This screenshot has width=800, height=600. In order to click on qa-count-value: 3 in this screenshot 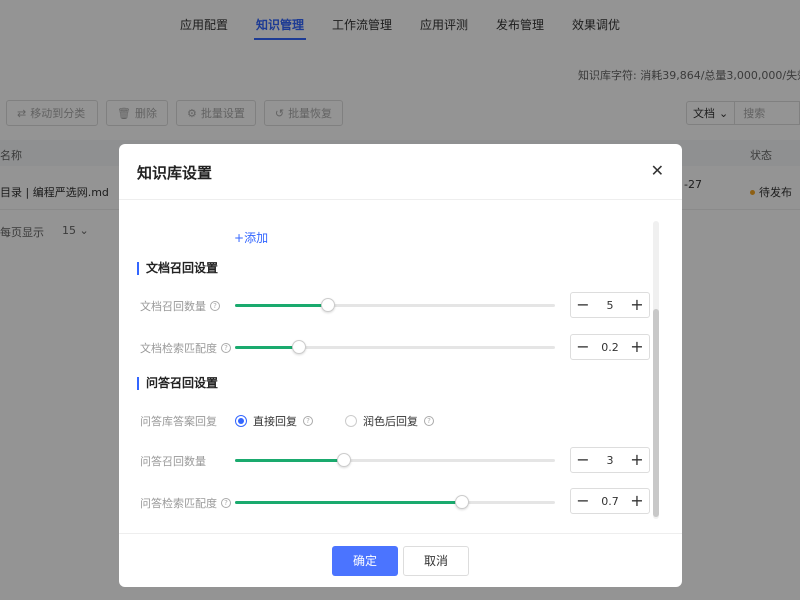, I will do `click(610, 460)`.